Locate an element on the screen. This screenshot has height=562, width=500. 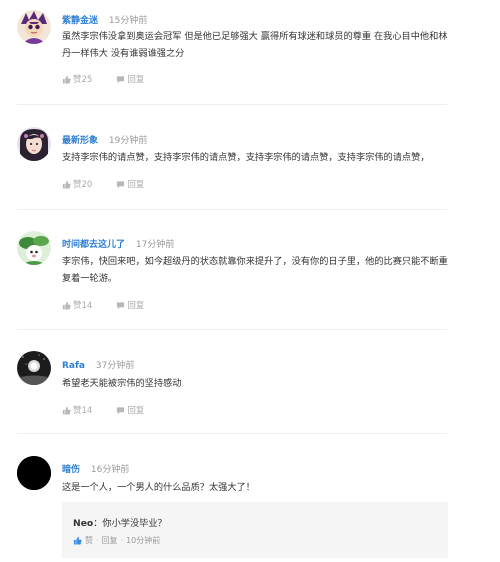
username-link: 紫静金迷 is located at coordinates (80, 21).